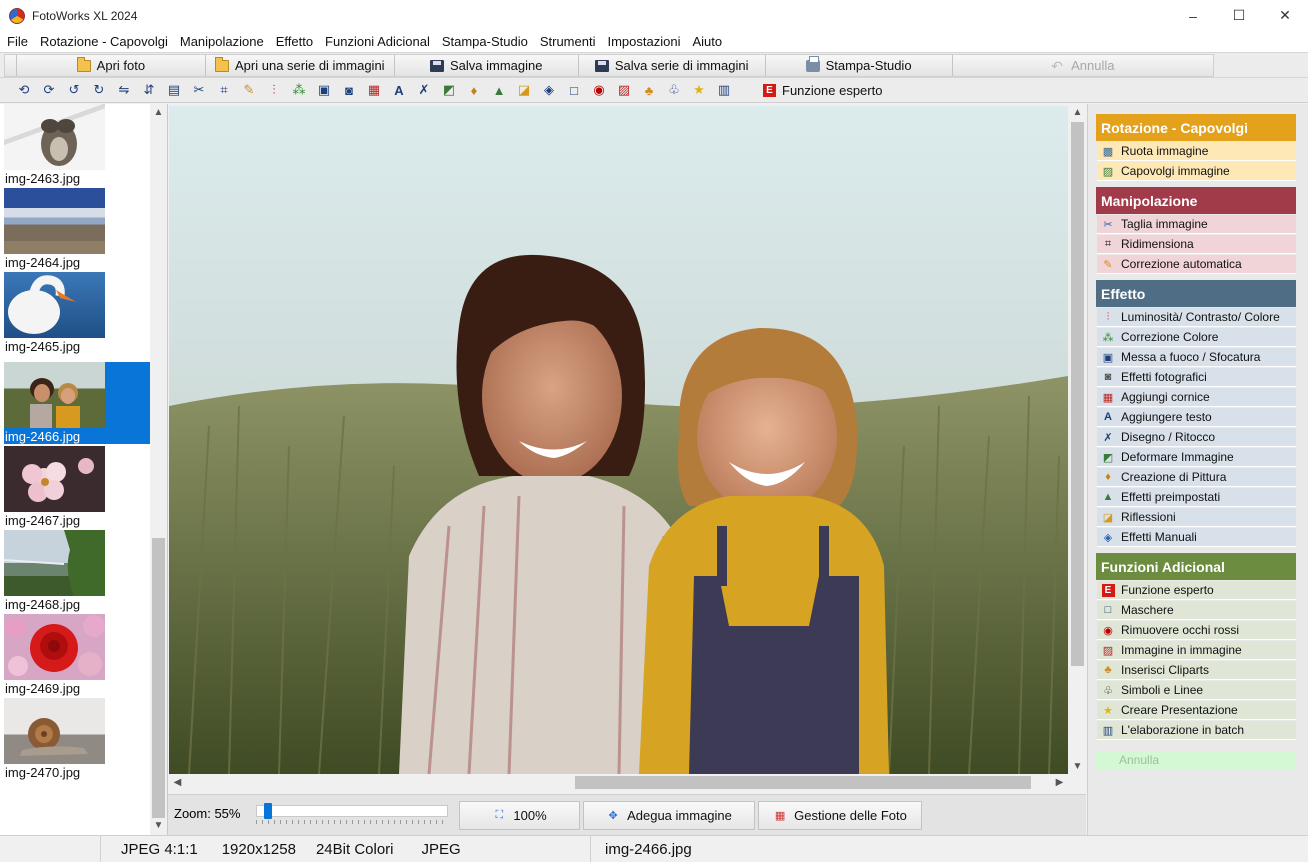 The width and height of the screenshot is (1308, 862). What do you see at coordinates (1196, 244) in the screenshot?
I see `resize-item: ⌗ Ridimensiona` at bounding box center [1196, 244].